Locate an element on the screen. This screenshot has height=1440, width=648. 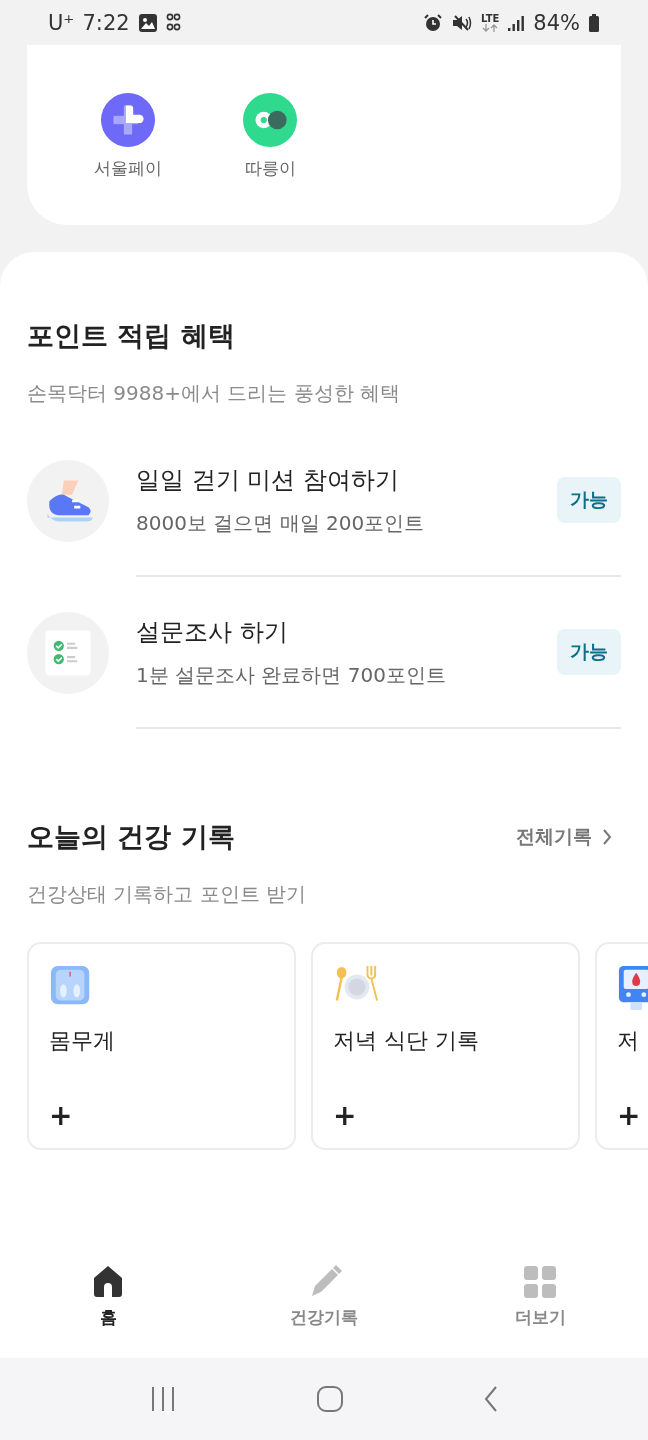
back-icon is located at coordinates (490, 1399).